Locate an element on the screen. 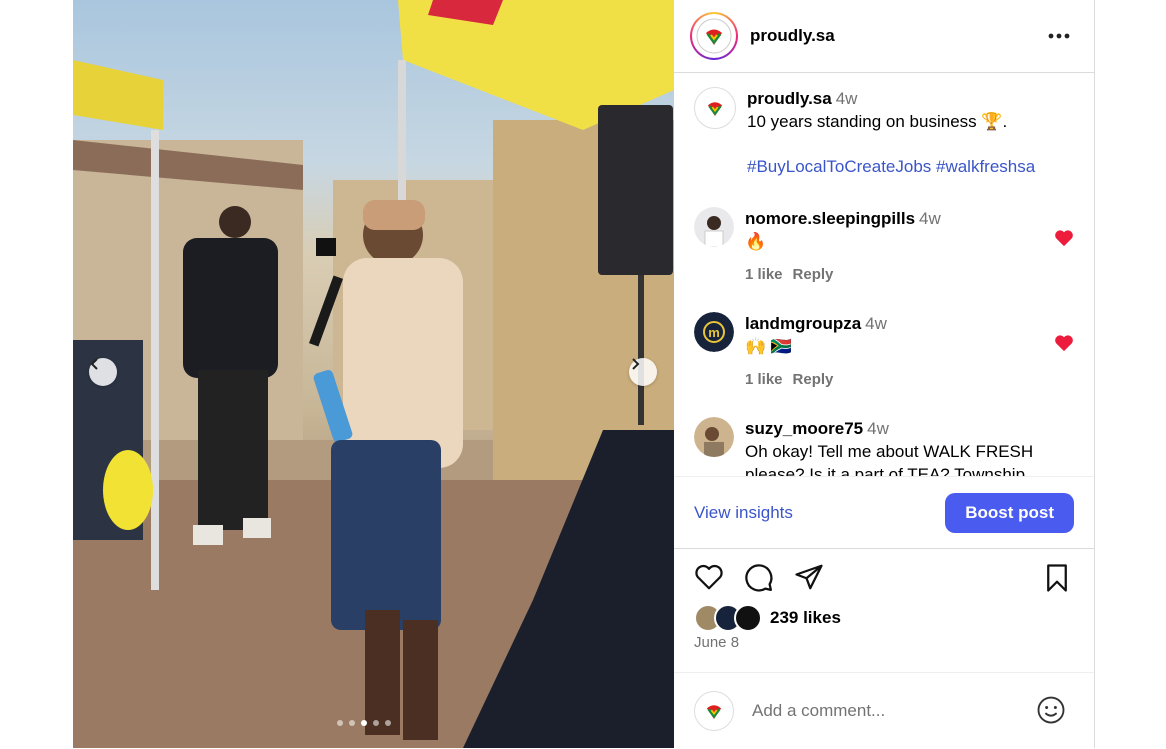  liker-avatar is located at coordinates (748, 618).